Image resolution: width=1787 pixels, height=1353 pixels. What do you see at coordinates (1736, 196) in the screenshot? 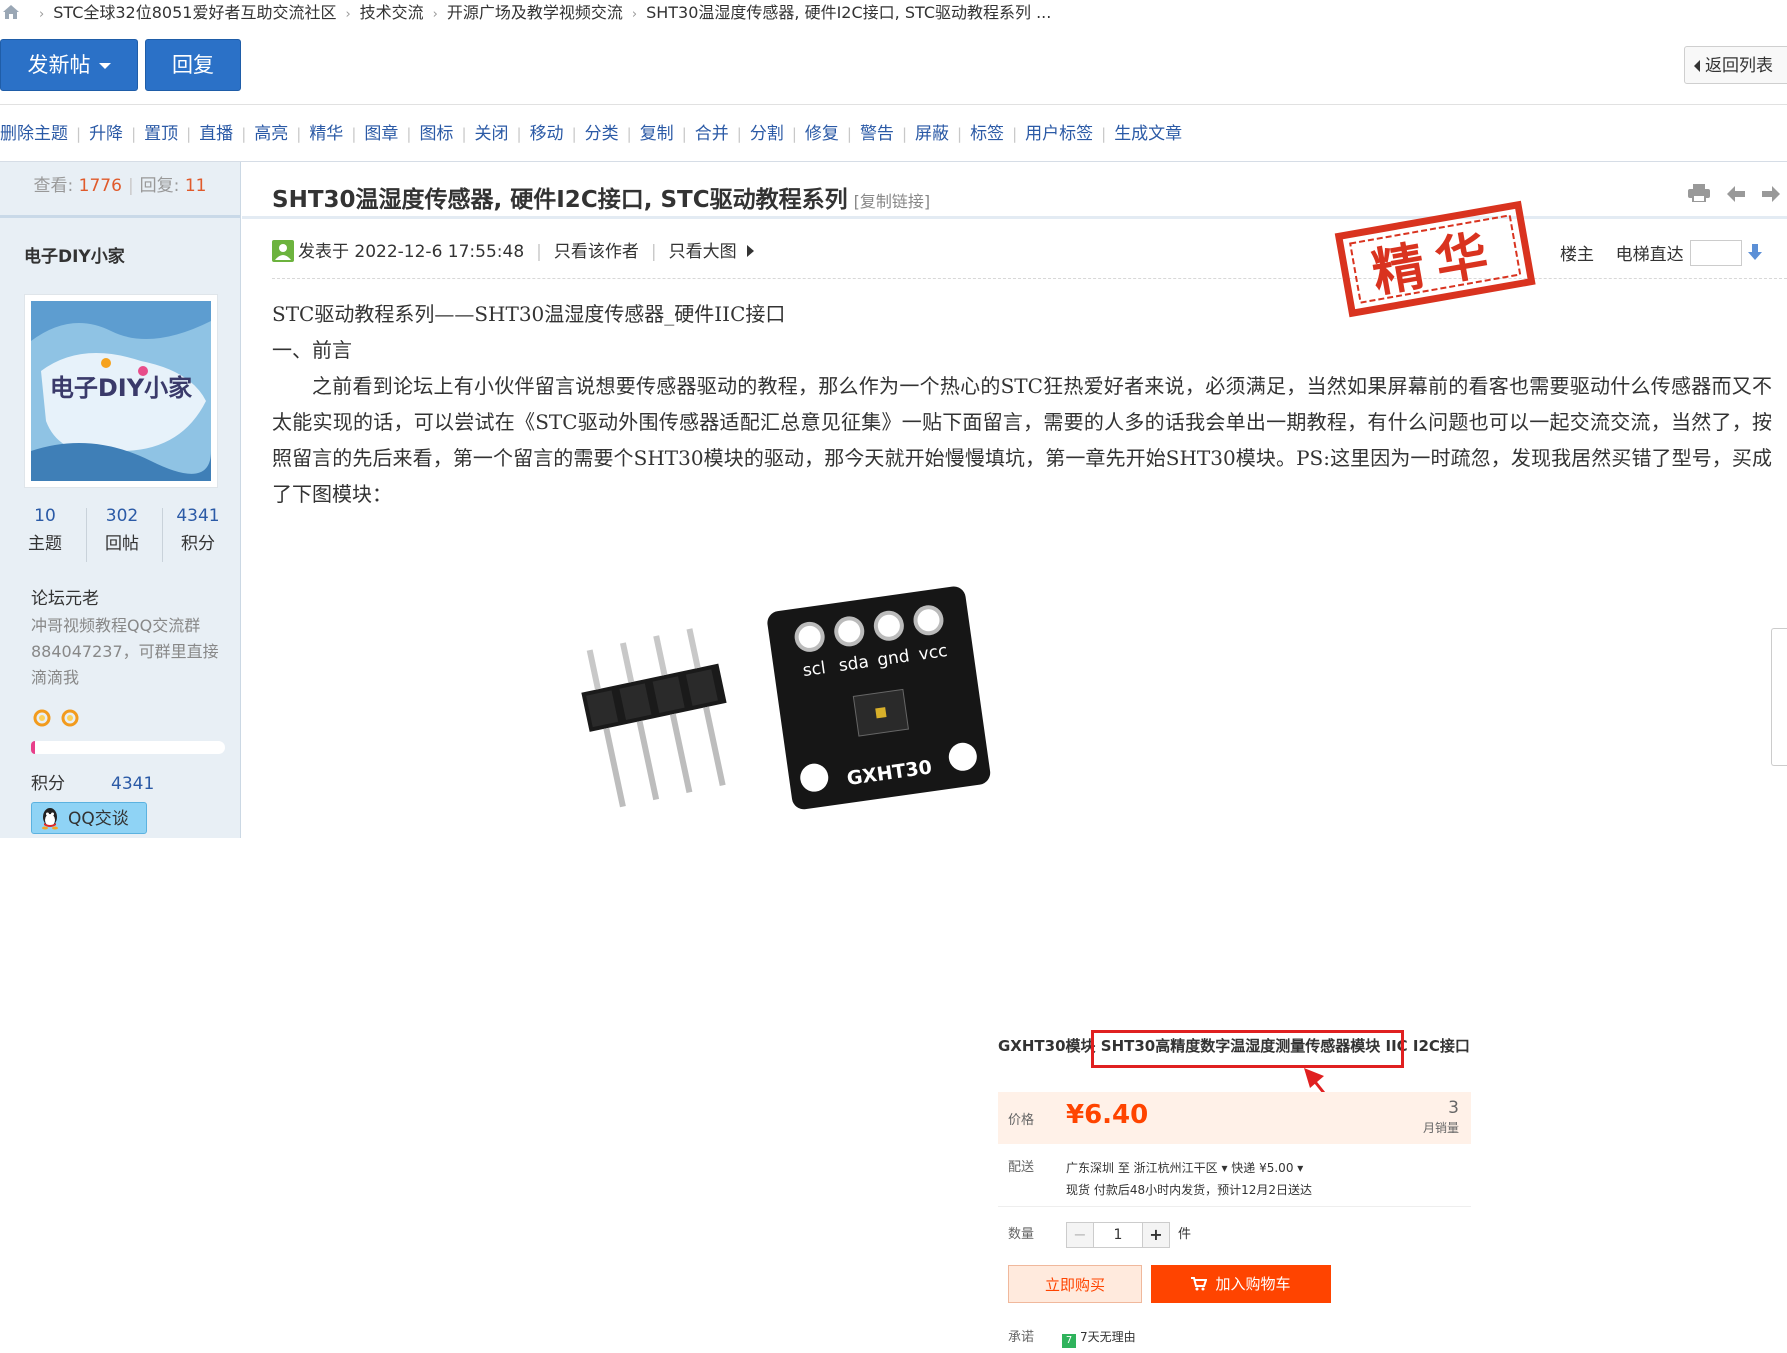
I see `previous-thread-icon` at bounding box center [1736, 196].